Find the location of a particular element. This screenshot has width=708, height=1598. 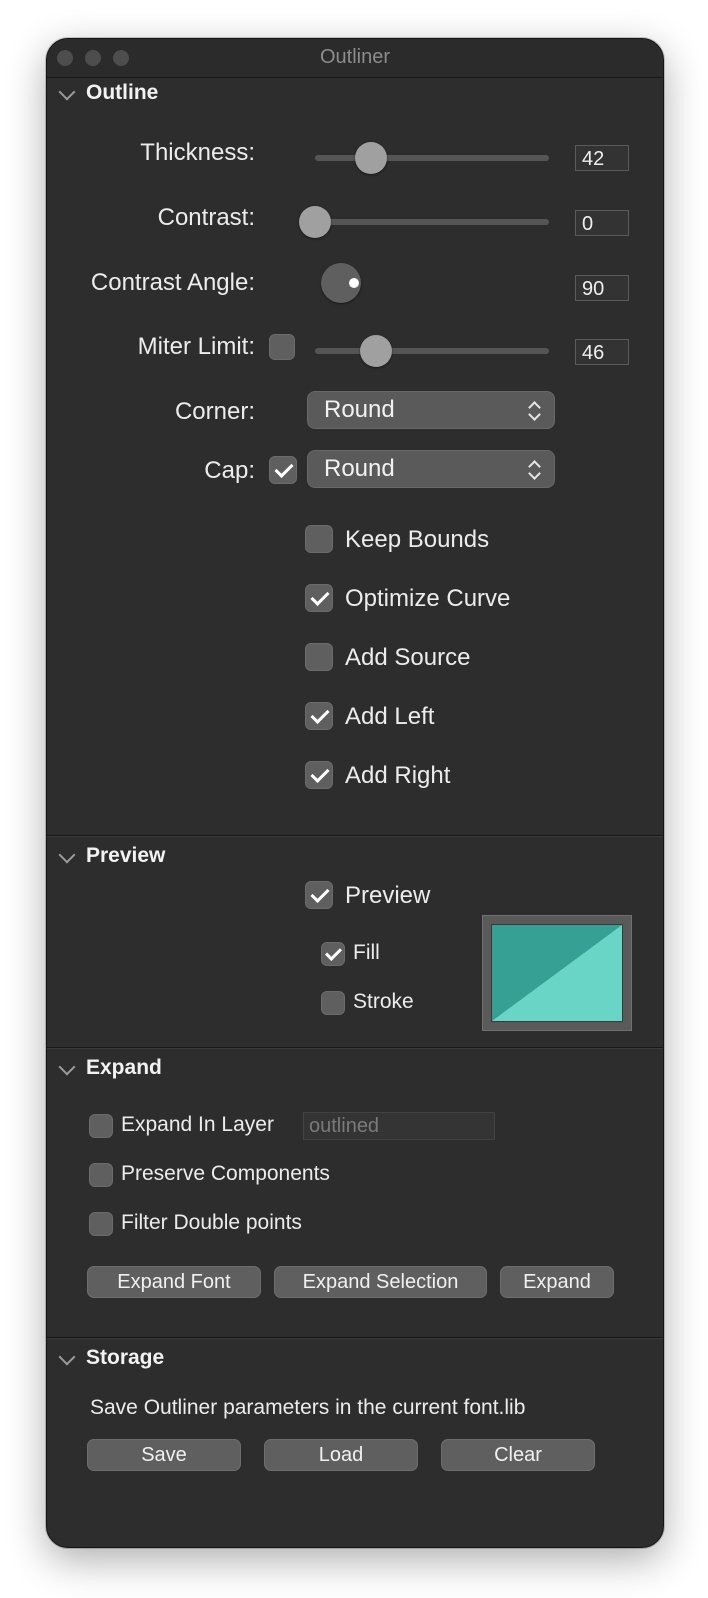

thickness-label: Thickness: is located at coordinates (197, 152).